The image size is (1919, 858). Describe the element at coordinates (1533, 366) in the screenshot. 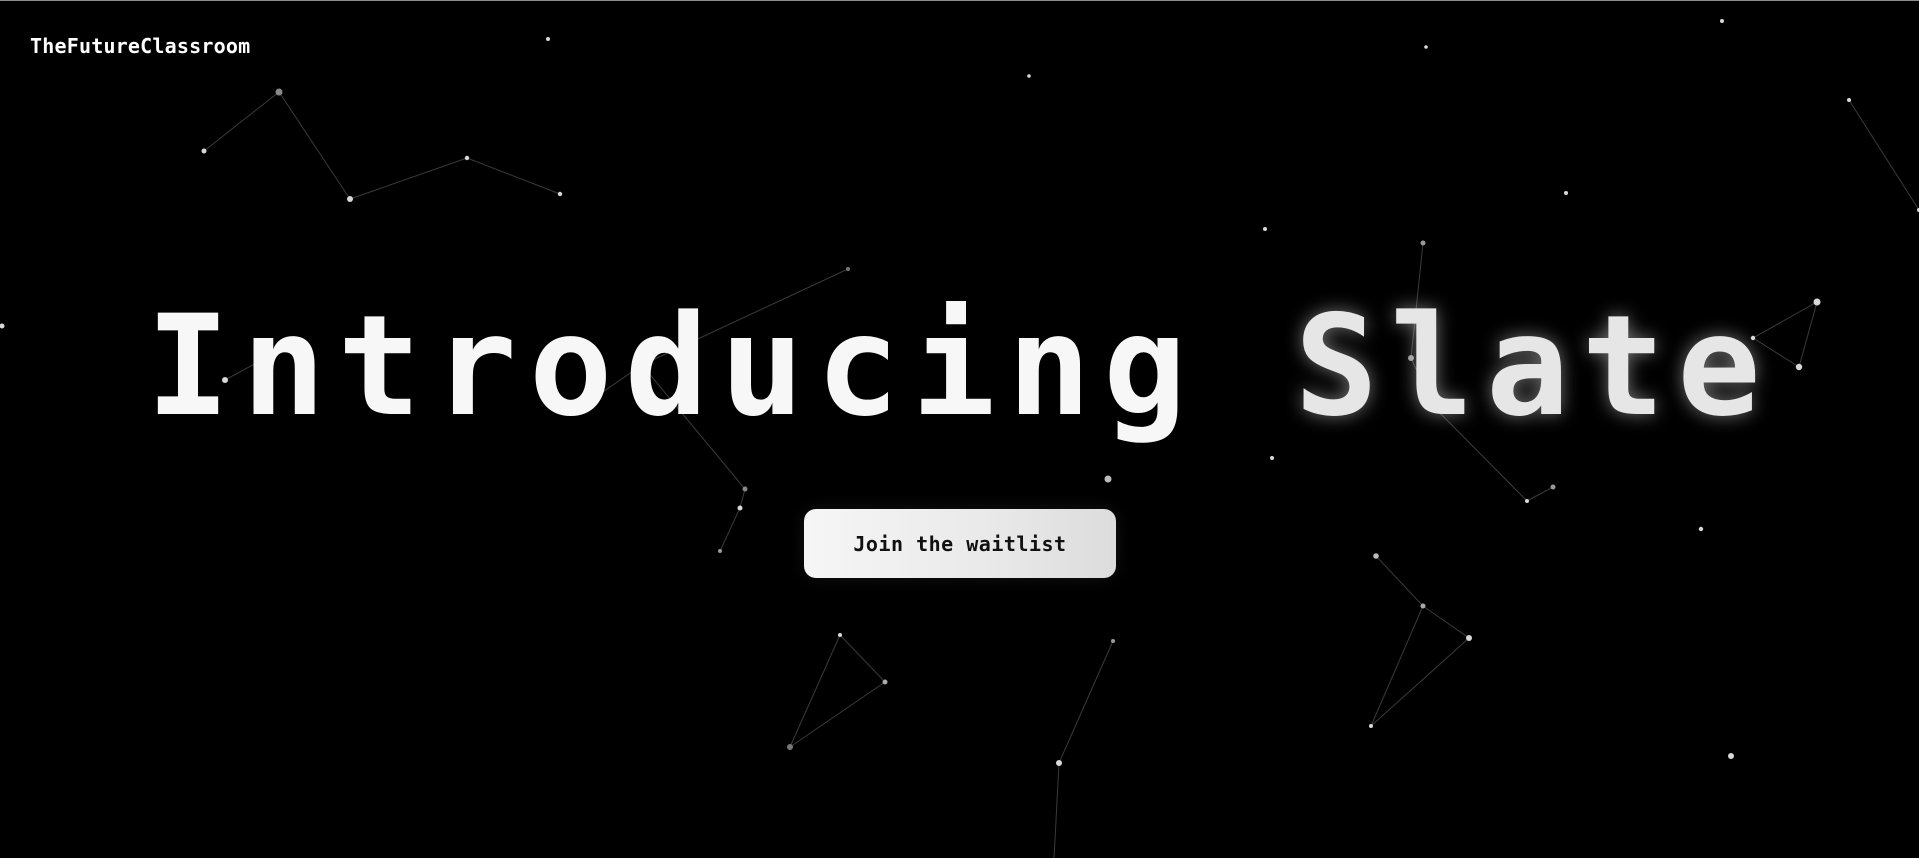

I see `hero-word-product: Slate` at that location.